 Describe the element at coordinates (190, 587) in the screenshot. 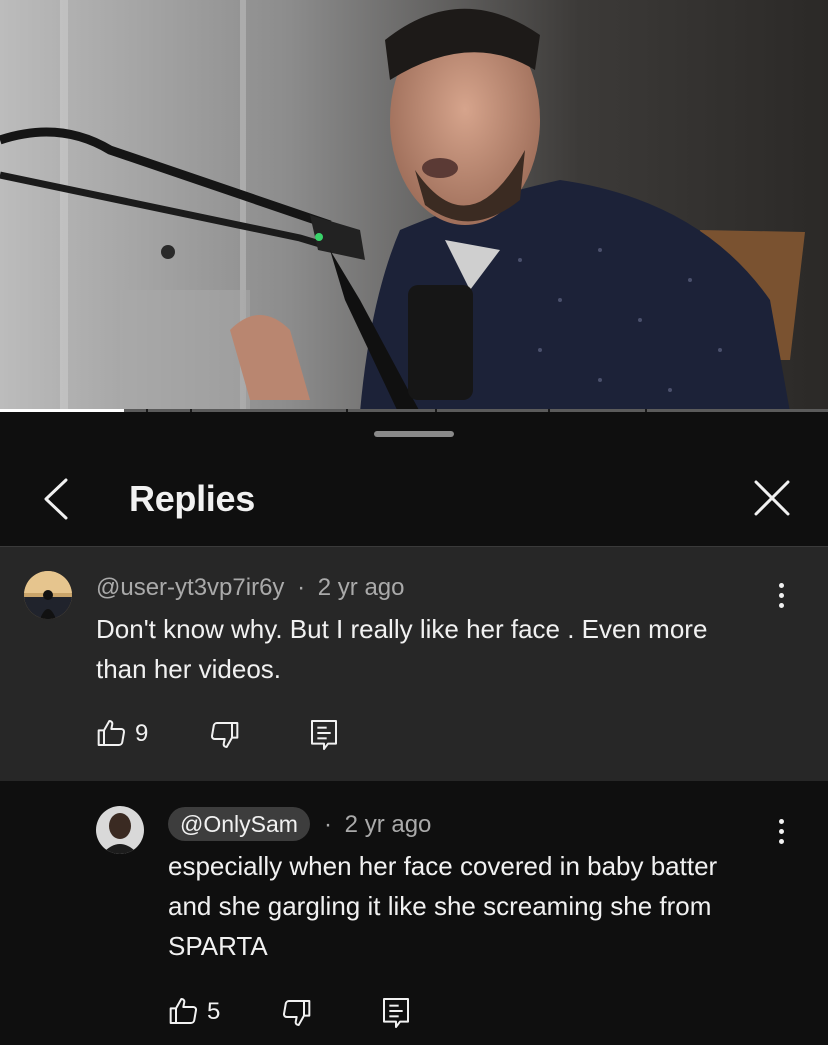

I see `comment-author: @user-yt3vp7ir6y` at that location.